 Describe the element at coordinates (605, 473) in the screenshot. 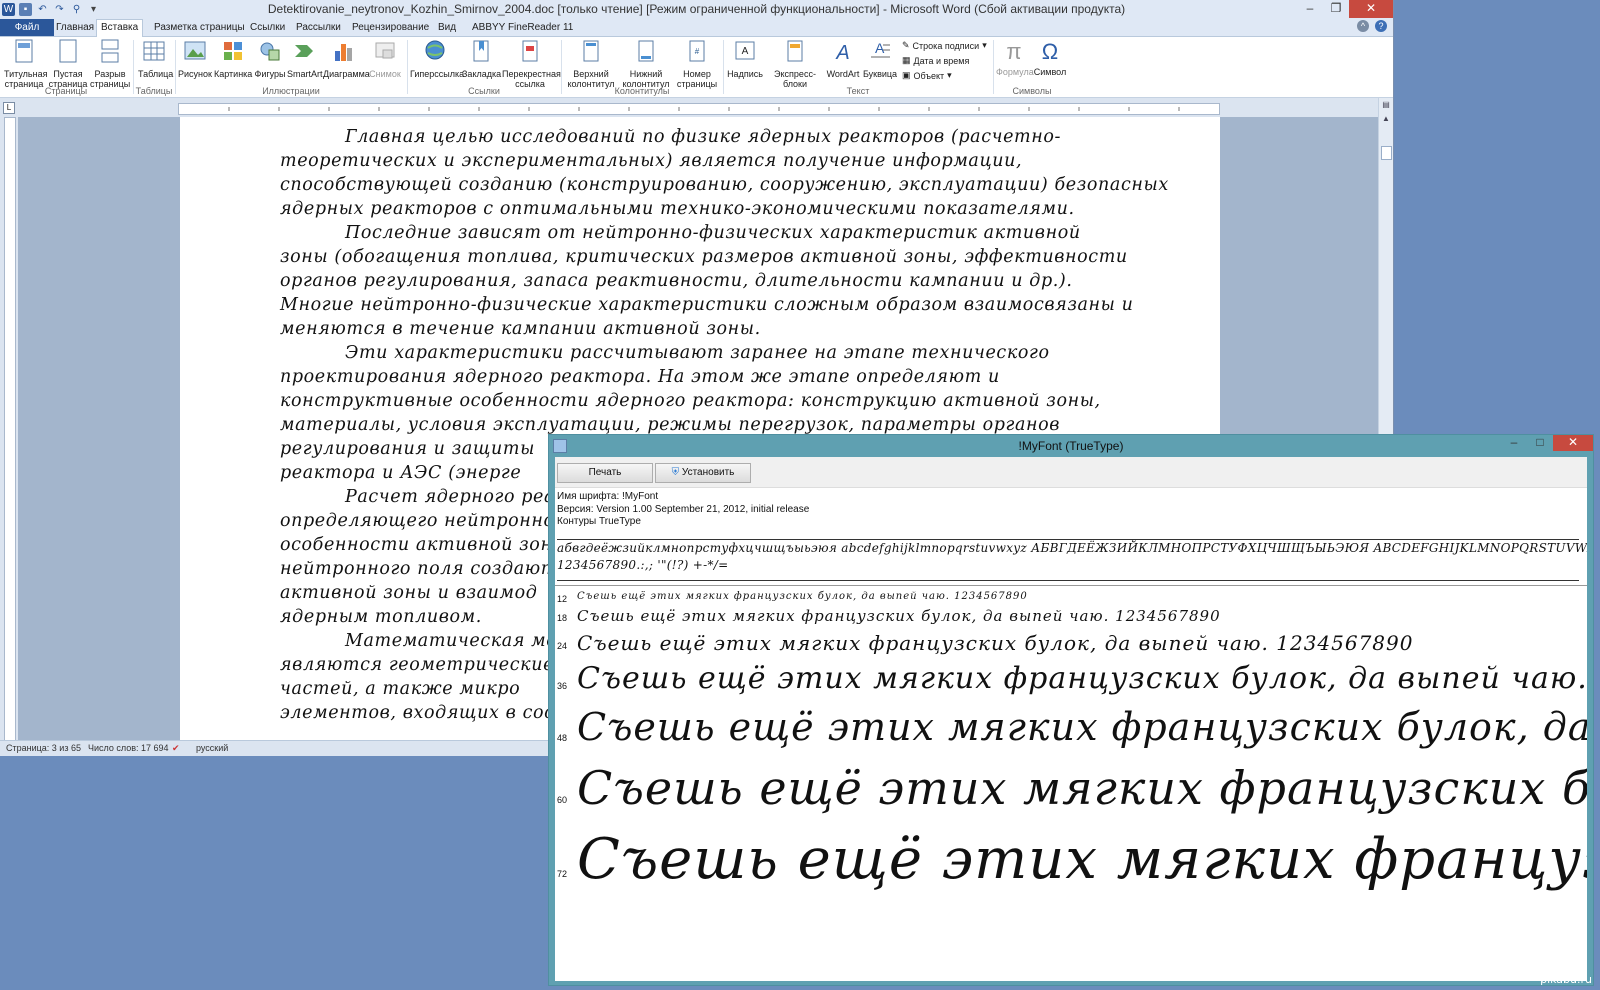

I see `print-button: Печать` at that location.